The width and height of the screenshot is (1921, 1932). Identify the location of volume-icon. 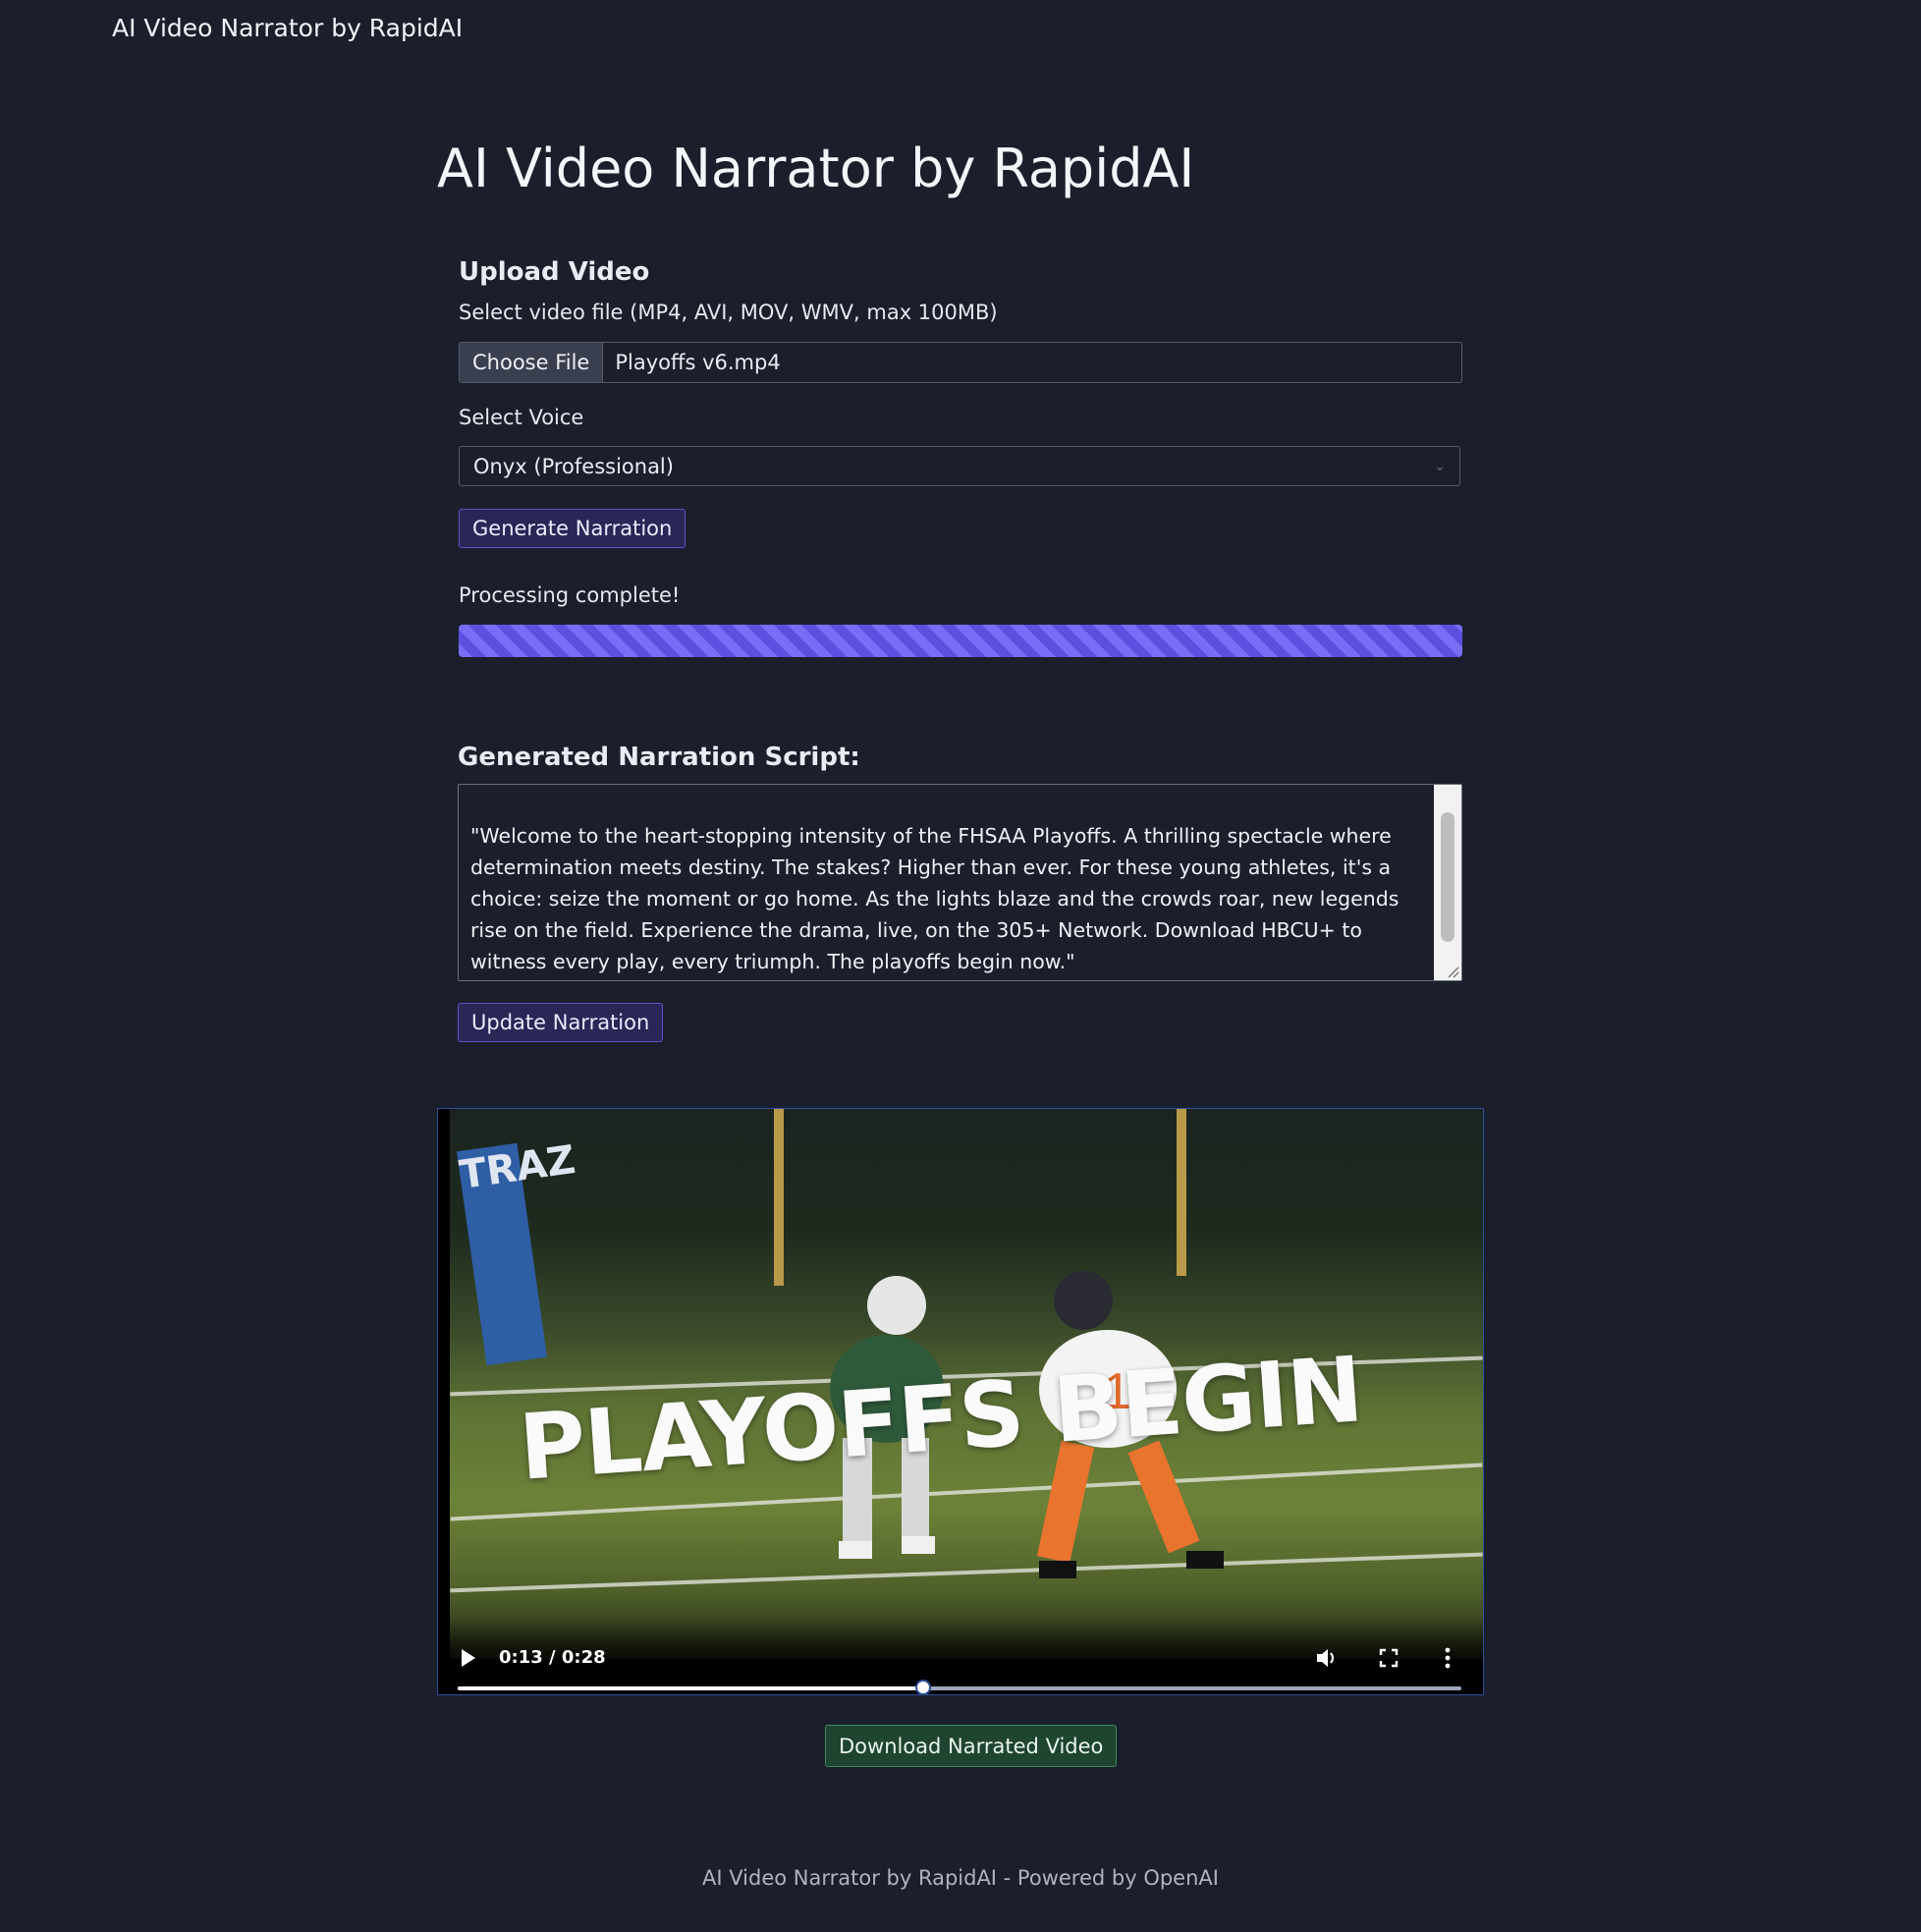
(1327, 1658).